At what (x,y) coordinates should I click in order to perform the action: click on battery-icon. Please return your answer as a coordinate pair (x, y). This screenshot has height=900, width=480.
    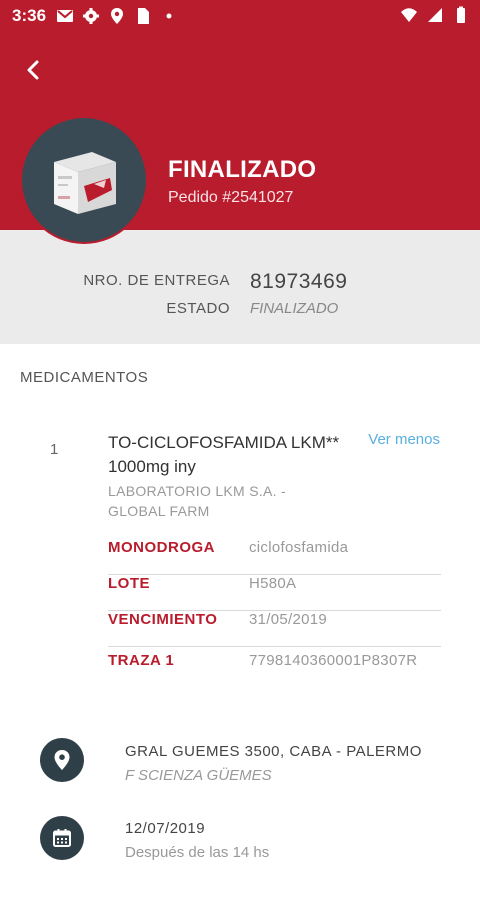
    Looking at the image, I should click on (461, 14).